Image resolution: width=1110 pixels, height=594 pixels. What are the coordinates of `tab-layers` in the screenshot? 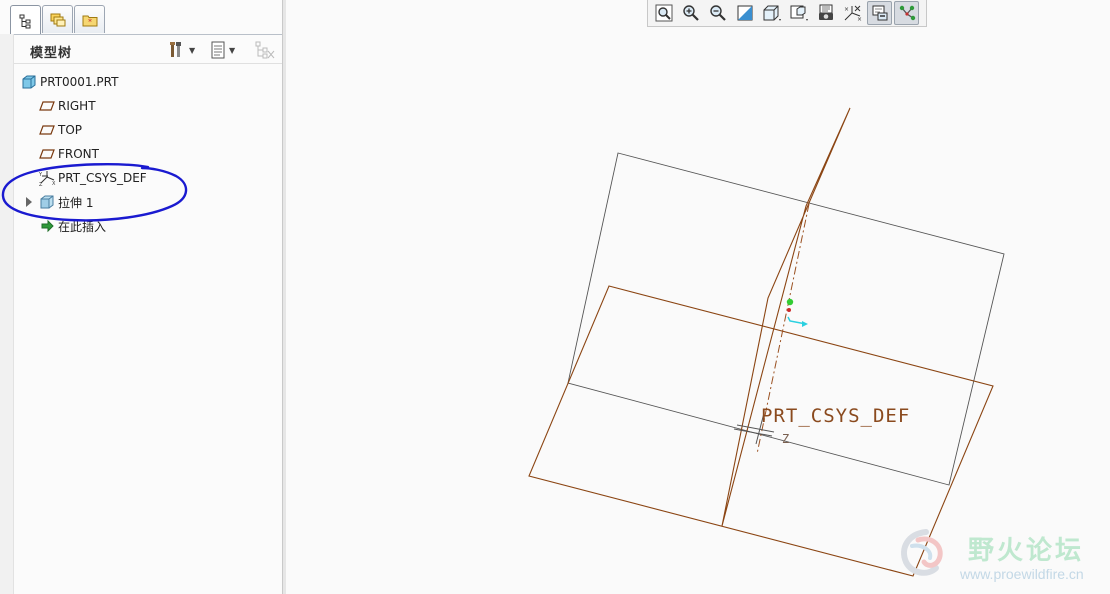 It's located at (57, 19).